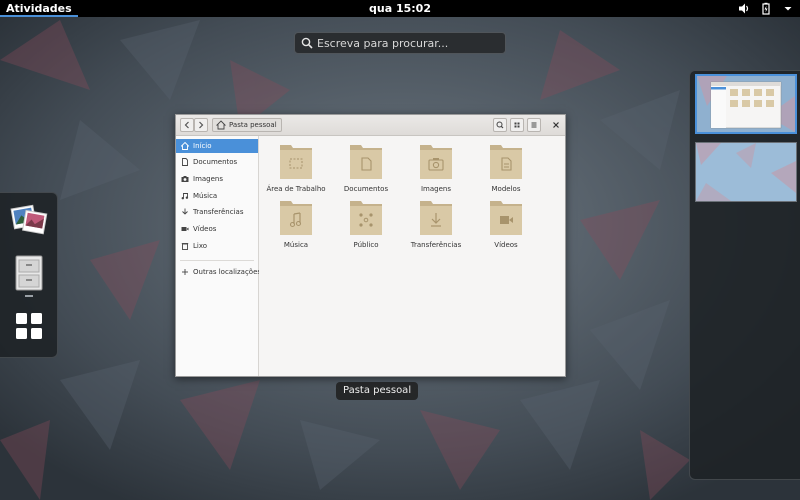 The image size is (800, 500). What do you see at coordinates (377, 391) in the screenshot?
I see `window-caption: Pasta pessoal` at bounding box center [377, 391].